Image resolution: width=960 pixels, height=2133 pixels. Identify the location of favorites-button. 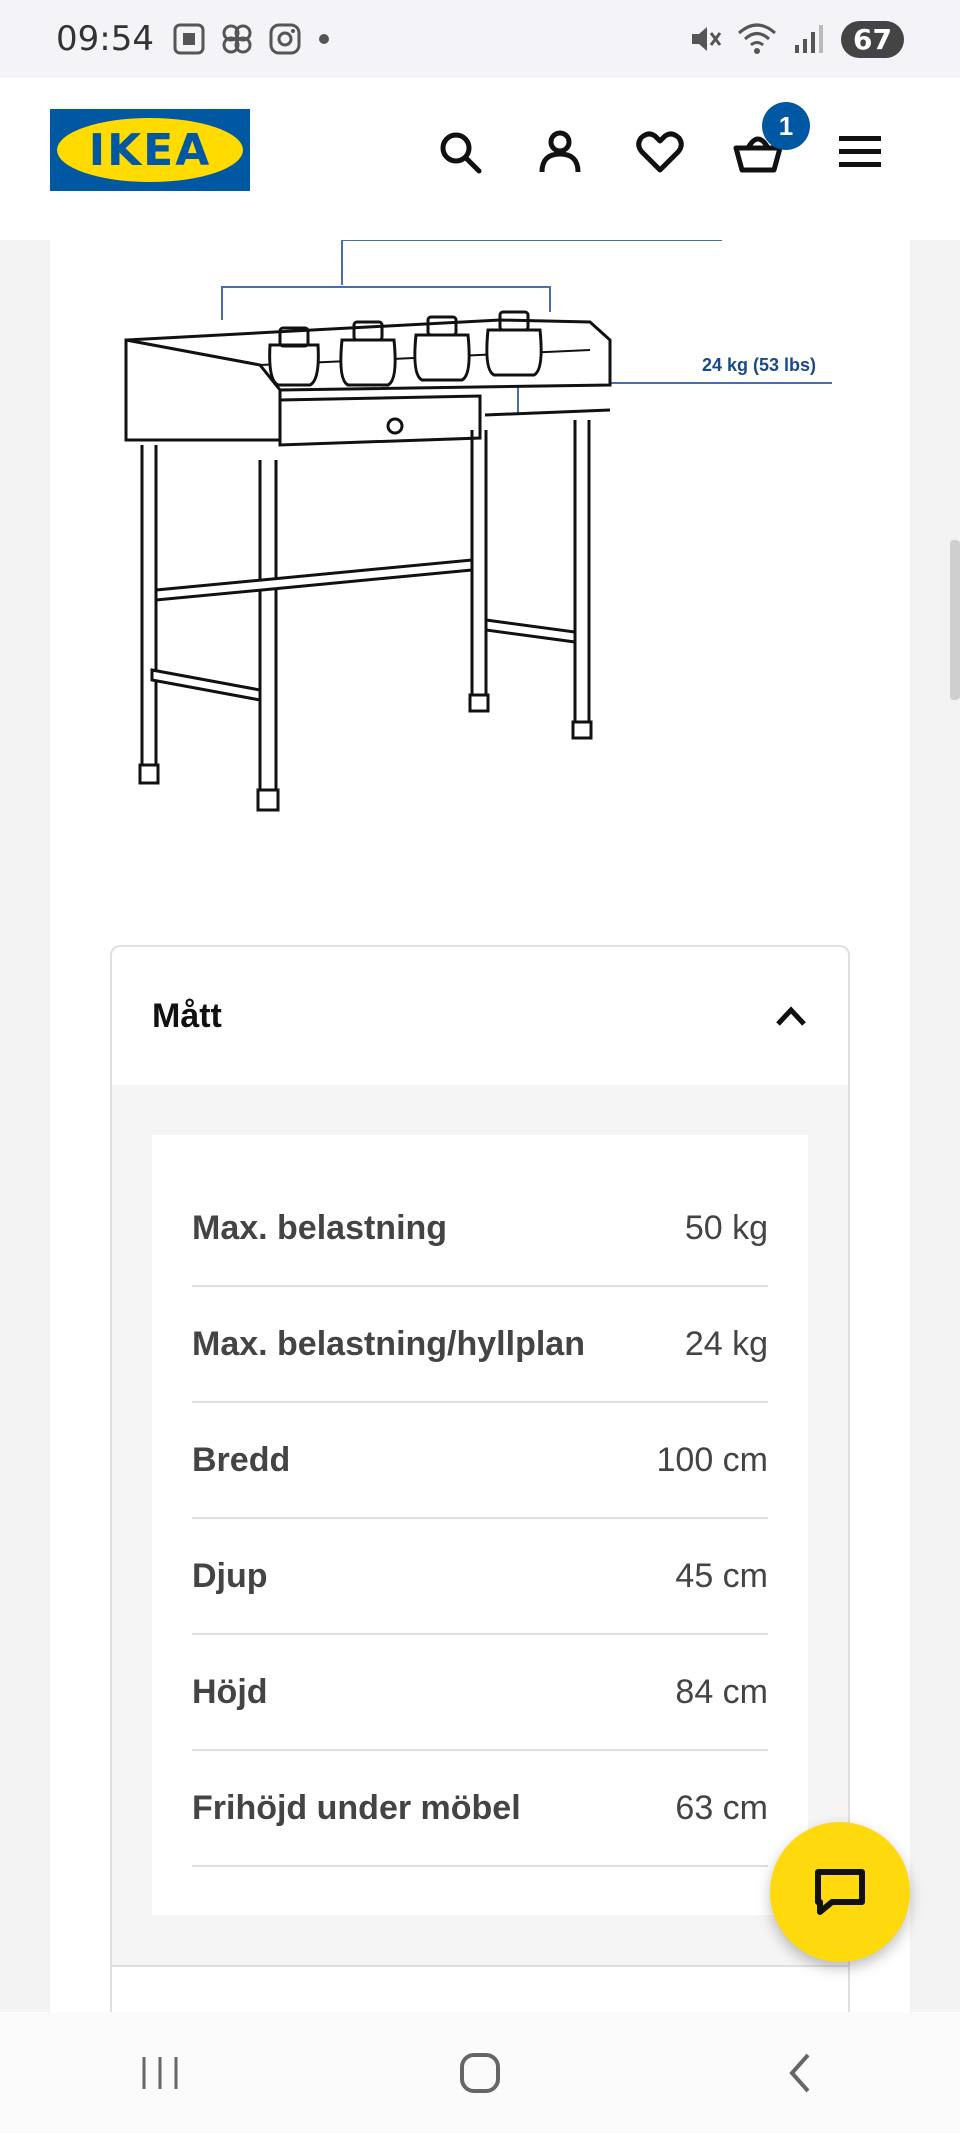
(660, 152).